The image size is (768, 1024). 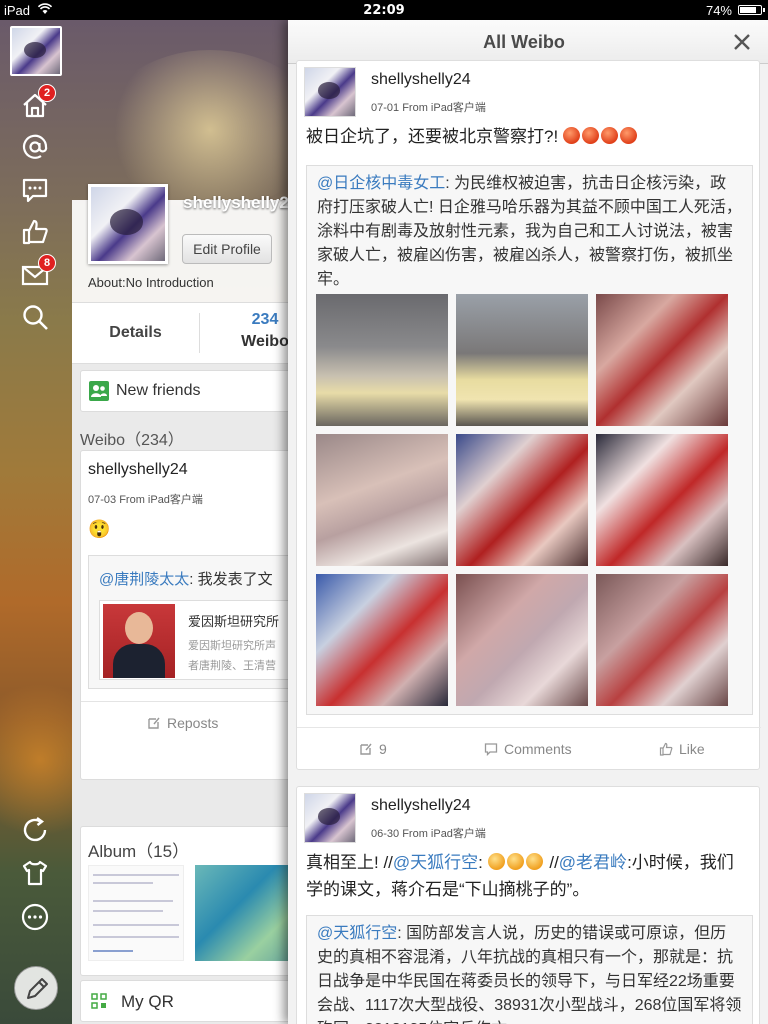 What do you see at coordinates (265, 341) in the screenshot?
I see `weibo-tab-label: Weibo` at bounding box center [265, 341].